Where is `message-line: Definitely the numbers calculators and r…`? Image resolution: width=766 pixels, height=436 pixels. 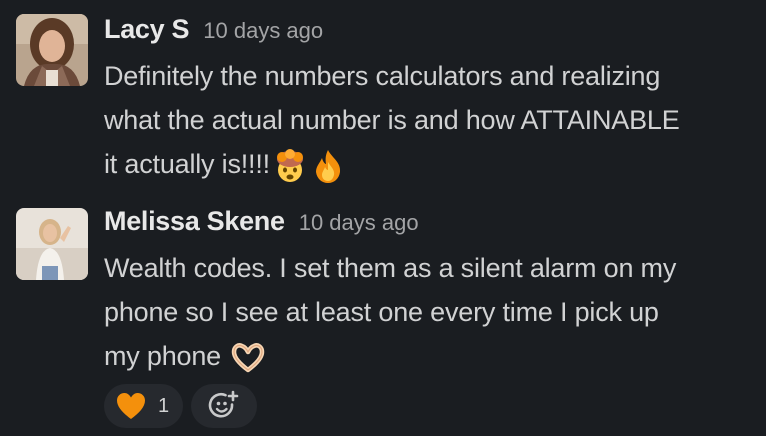 message-line: Definitely the numbers calculators and r… is located at coordinates (382, 76).